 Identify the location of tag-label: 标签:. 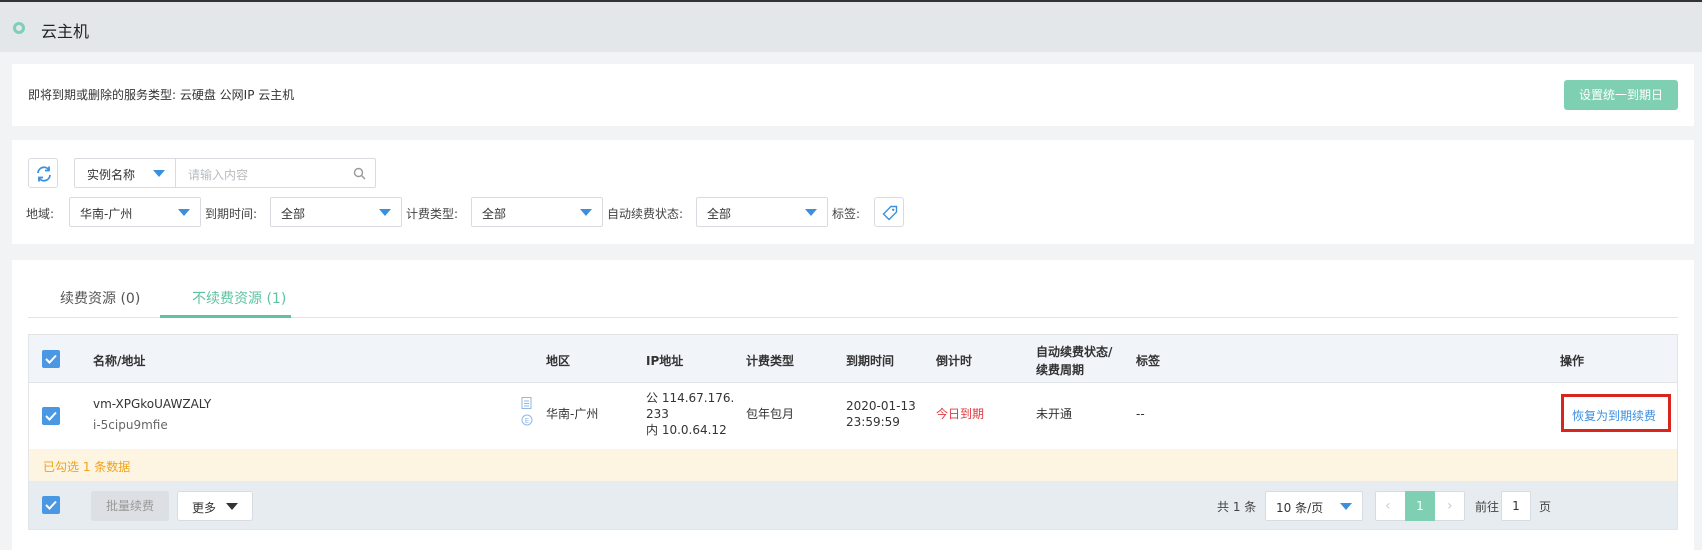
(846, 214).